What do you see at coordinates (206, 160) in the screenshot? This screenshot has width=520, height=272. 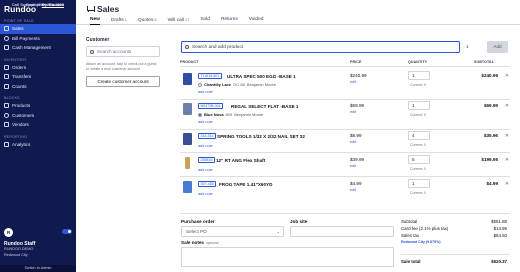 I see `sku-badge: 255815` at bounding box center [206, 160].